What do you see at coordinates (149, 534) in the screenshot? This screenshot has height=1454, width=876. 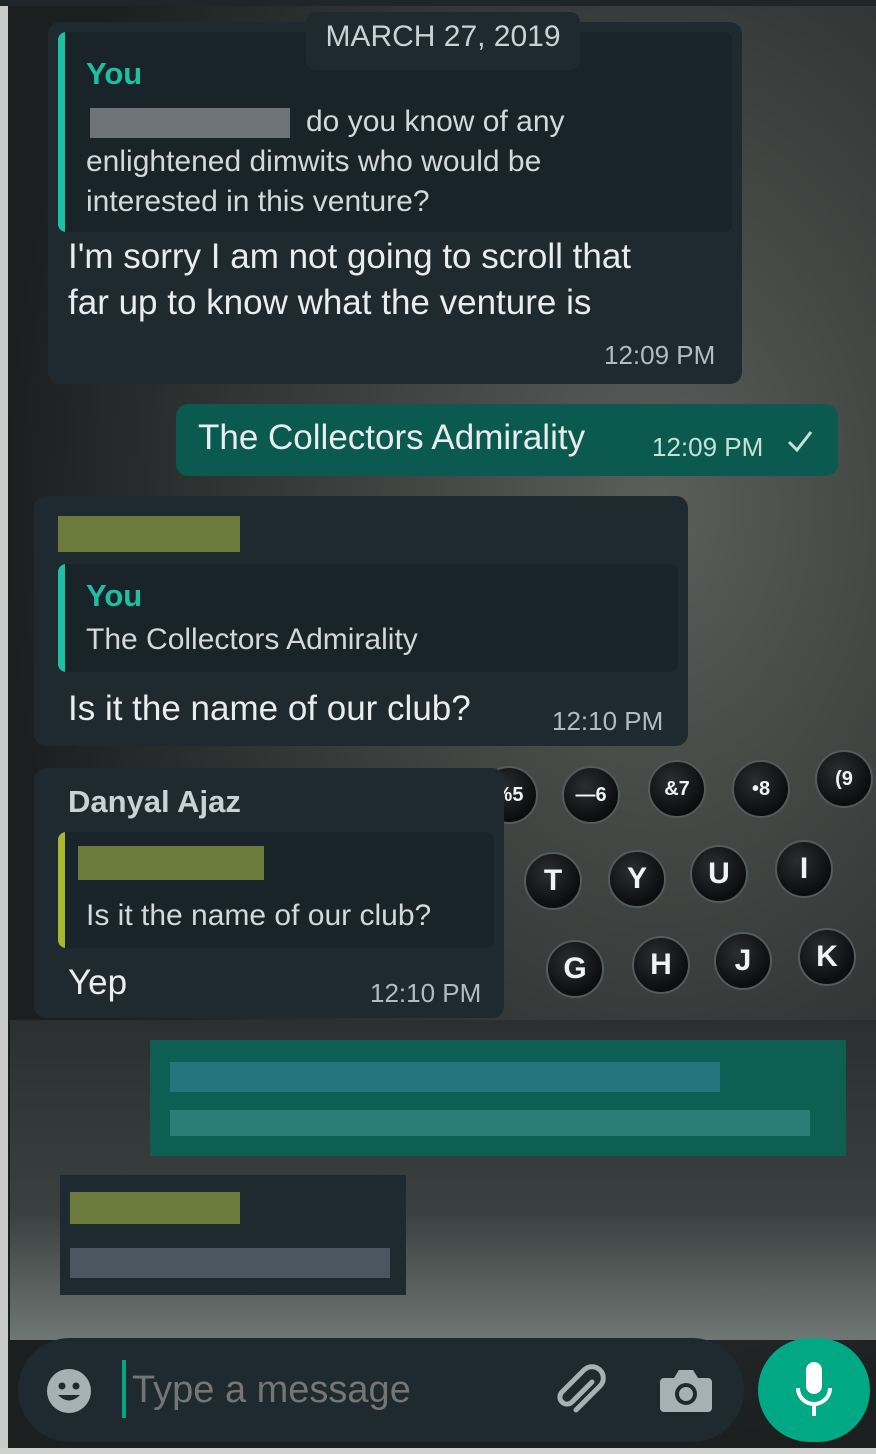 I see `redacted-sender` at bounding box center [149, 534].